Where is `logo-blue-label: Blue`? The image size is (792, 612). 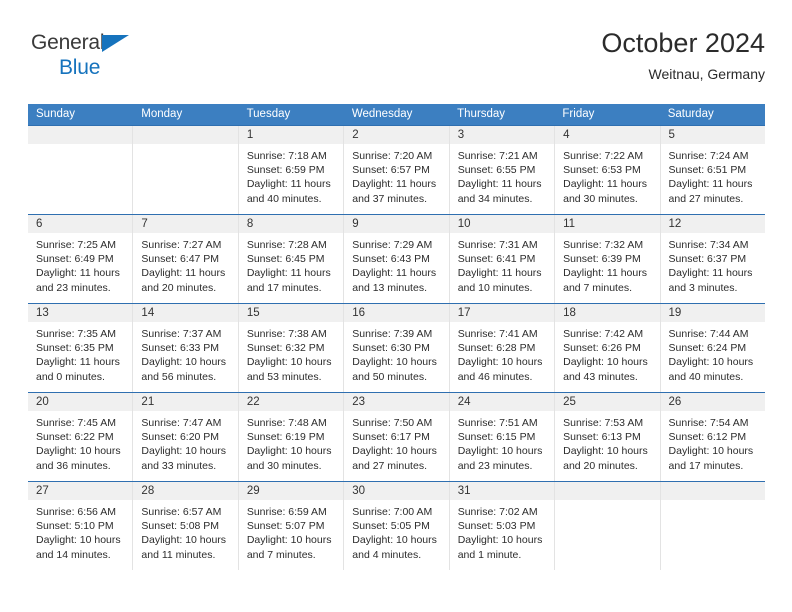
logo-blue-label: Blue is located at coordinates (80, 67).